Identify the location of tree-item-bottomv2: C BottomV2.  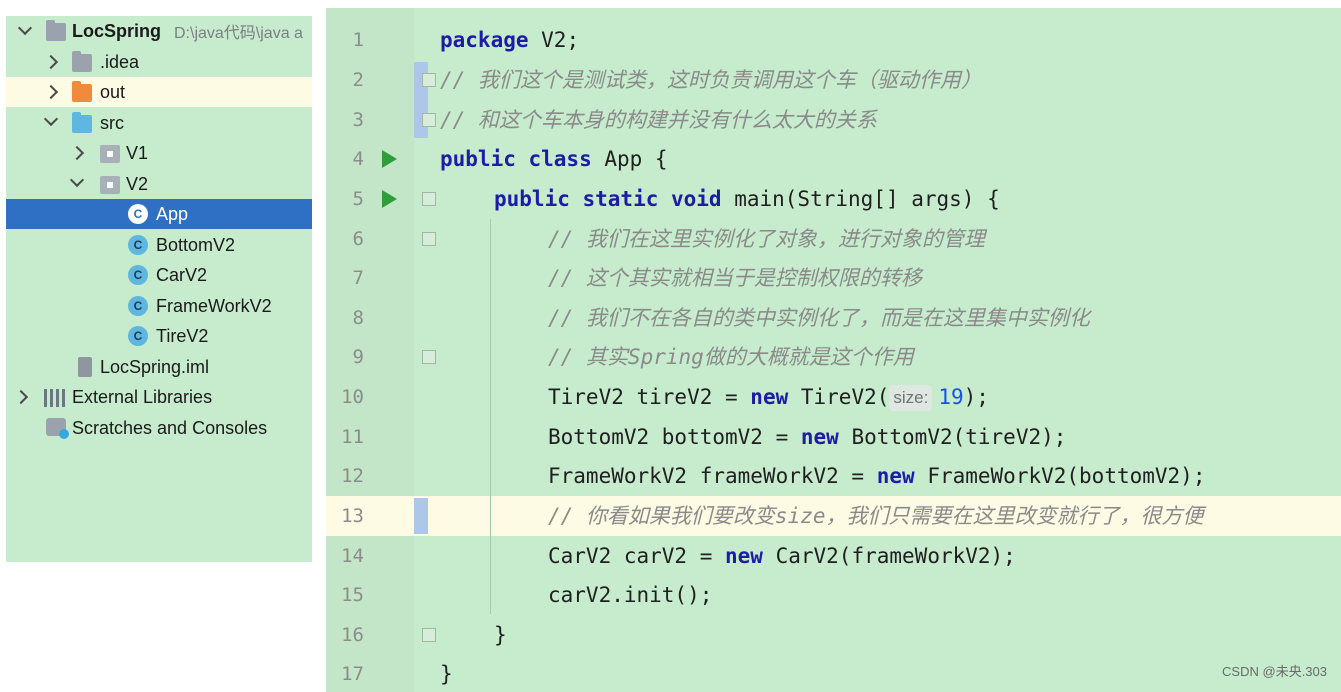
(159, 245).